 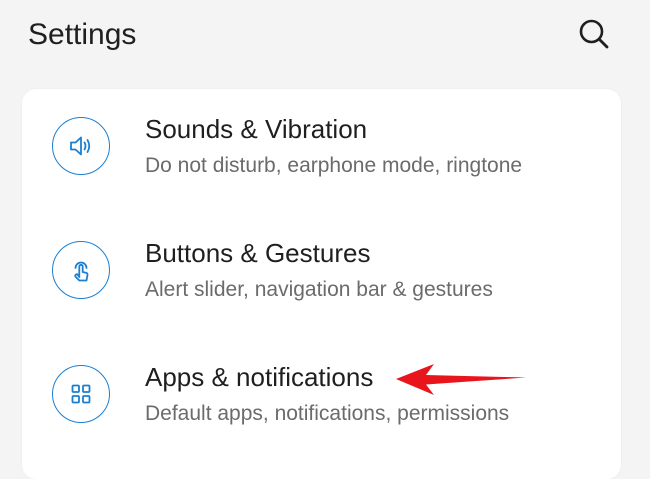 I want to click on red-arrow-annotation, so click(x=461, y=379).